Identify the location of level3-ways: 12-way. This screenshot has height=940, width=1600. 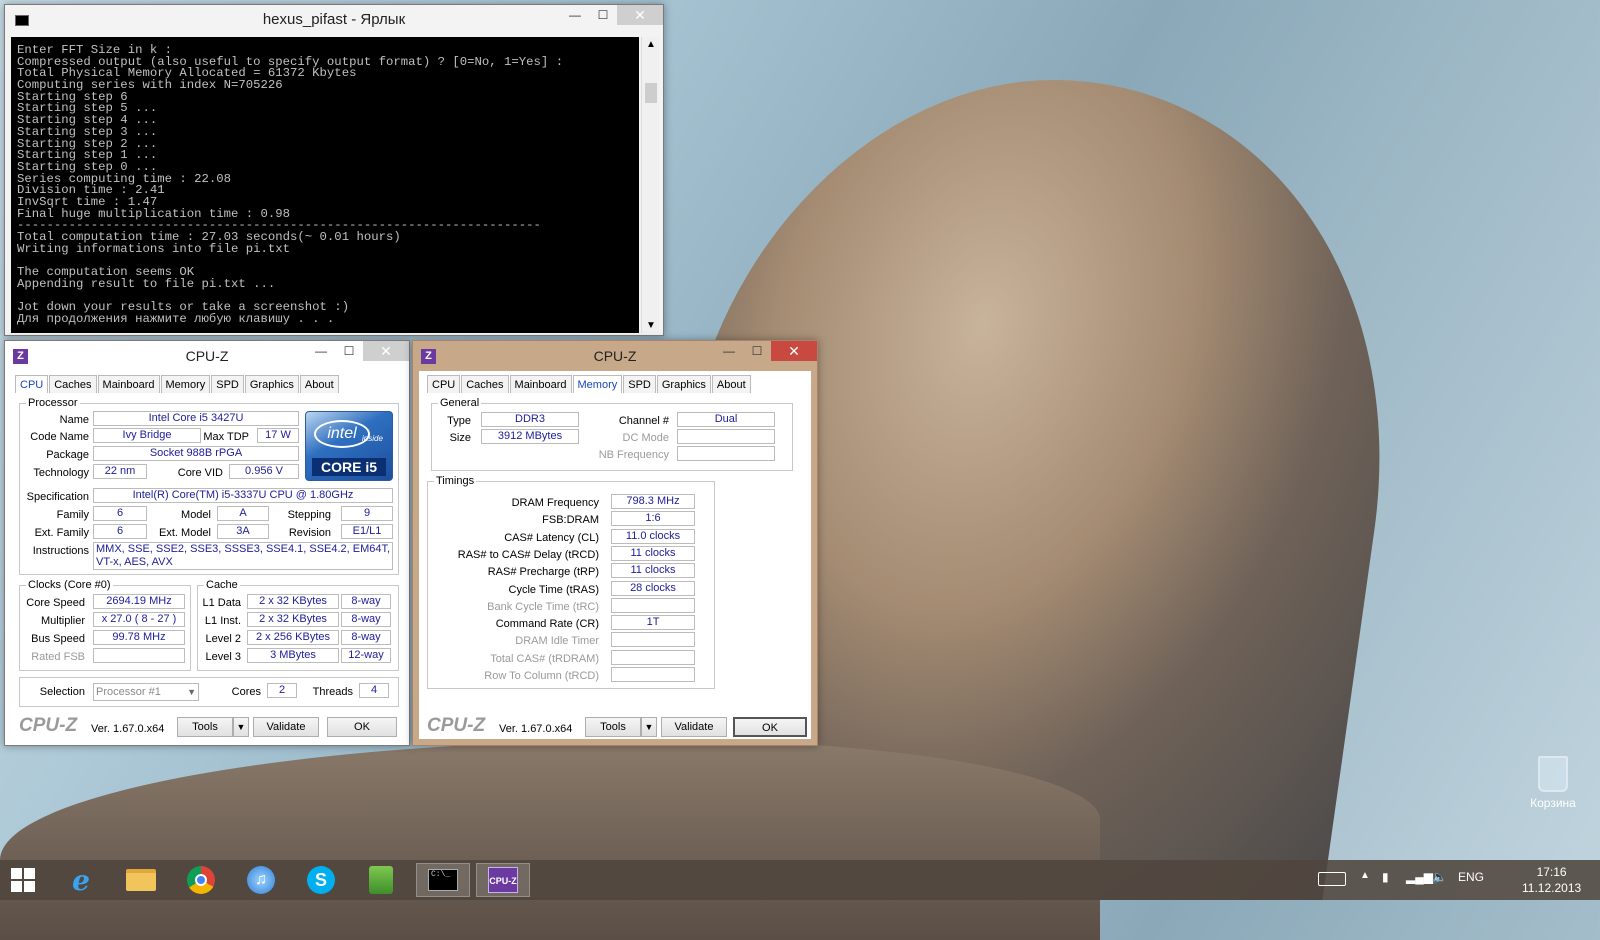
(366, 655).